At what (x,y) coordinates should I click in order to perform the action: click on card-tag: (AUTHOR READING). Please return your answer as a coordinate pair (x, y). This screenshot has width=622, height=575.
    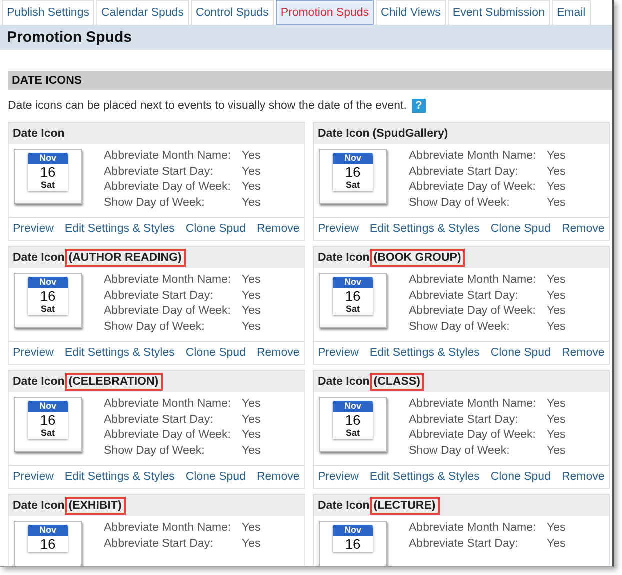
    Looking at the image, I should click on (125, 257).